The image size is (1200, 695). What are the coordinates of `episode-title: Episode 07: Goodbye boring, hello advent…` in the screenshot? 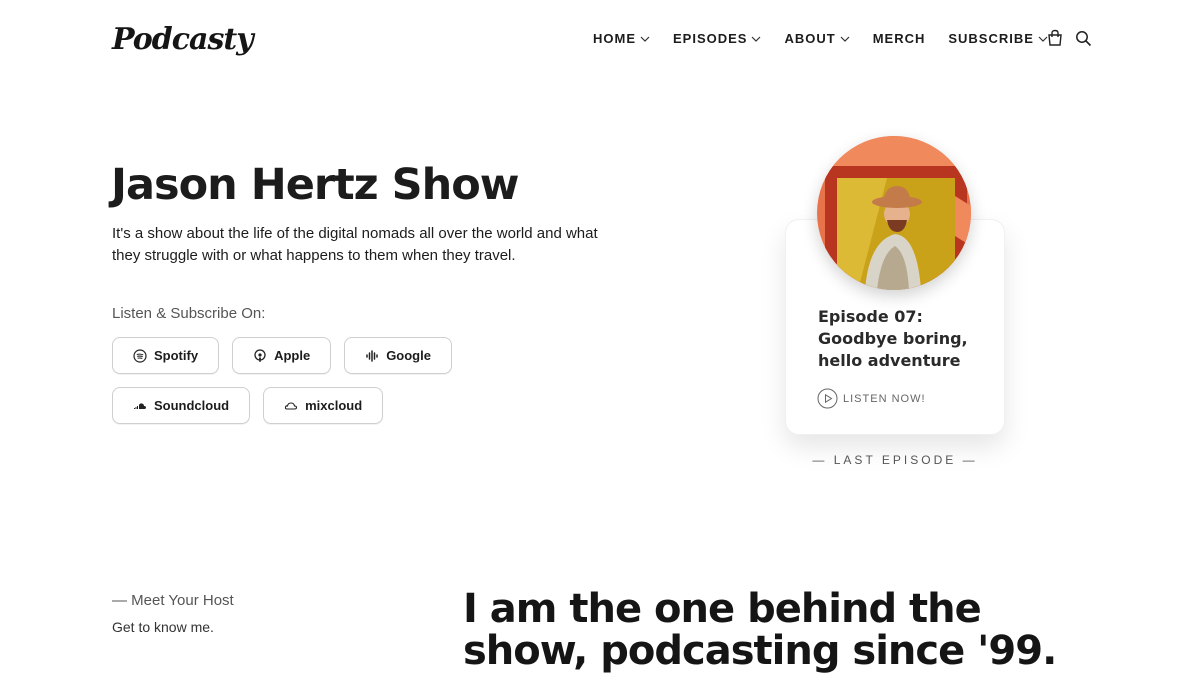 It's located at (903, 339).